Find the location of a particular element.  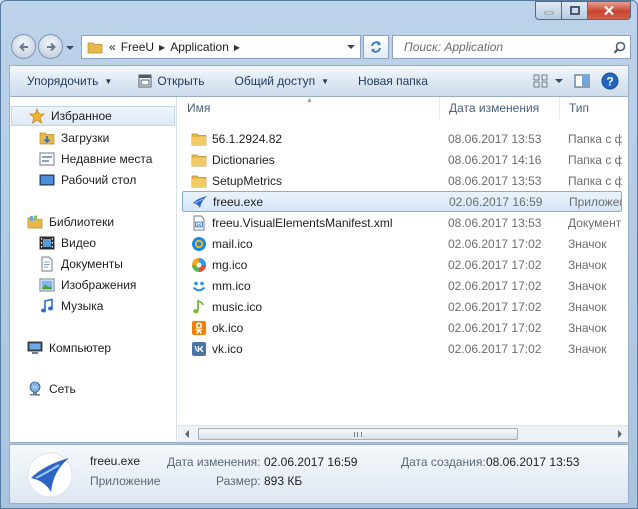

maximize-button is located at coordinates (574, 10).